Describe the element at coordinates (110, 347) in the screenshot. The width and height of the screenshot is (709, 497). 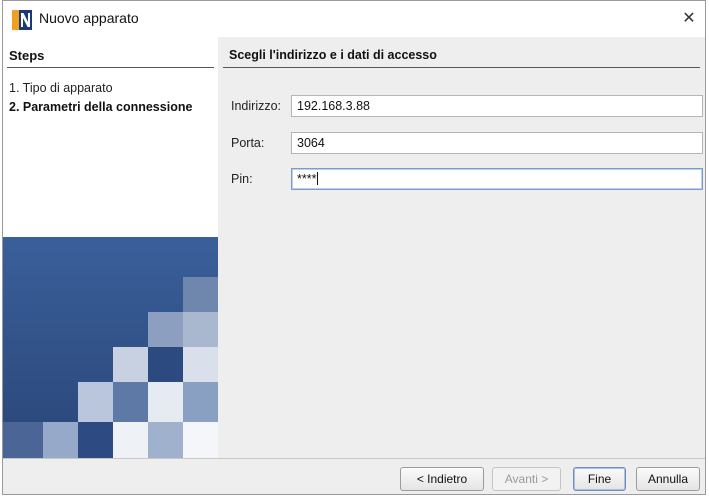
I see `wizard-side-image` at that location.